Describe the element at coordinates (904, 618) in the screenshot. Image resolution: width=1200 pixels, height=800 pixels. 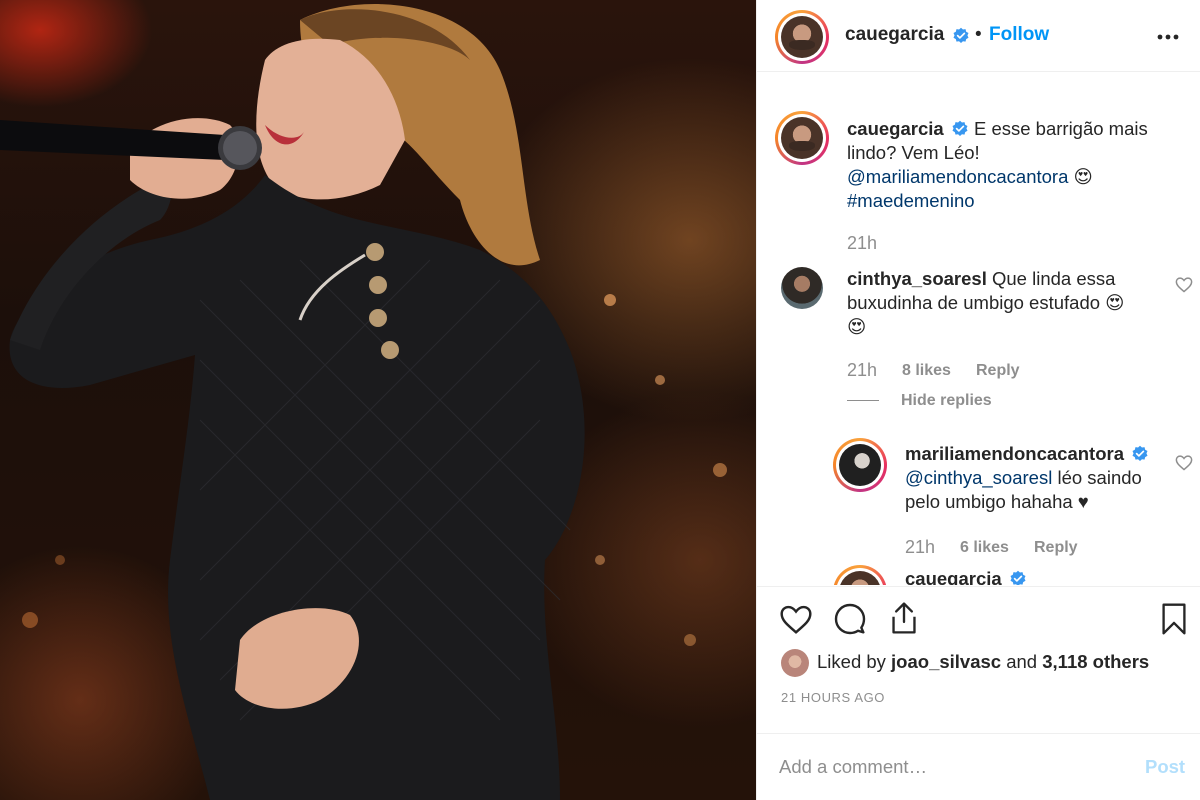
I see `share-icon` at that location.